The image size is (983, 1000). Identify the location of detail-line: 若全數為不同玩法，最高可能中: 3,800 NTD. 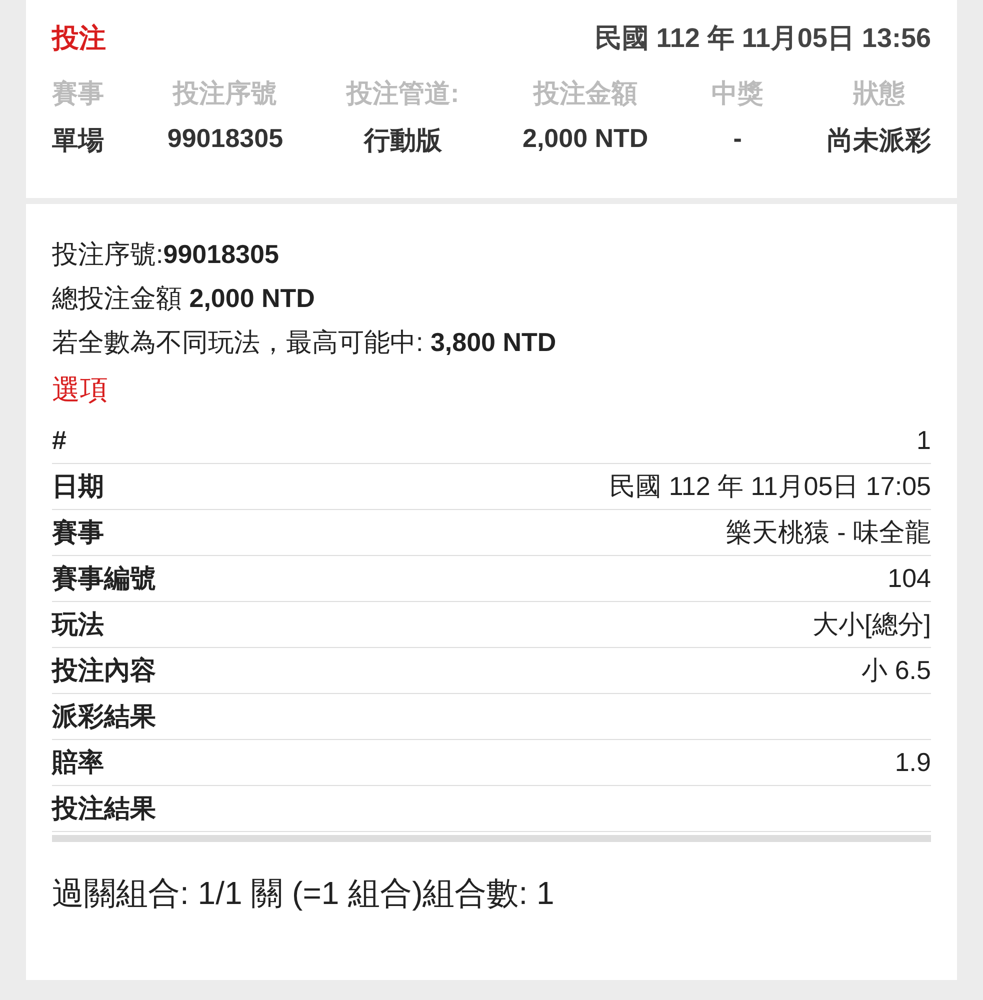
(305, 342).